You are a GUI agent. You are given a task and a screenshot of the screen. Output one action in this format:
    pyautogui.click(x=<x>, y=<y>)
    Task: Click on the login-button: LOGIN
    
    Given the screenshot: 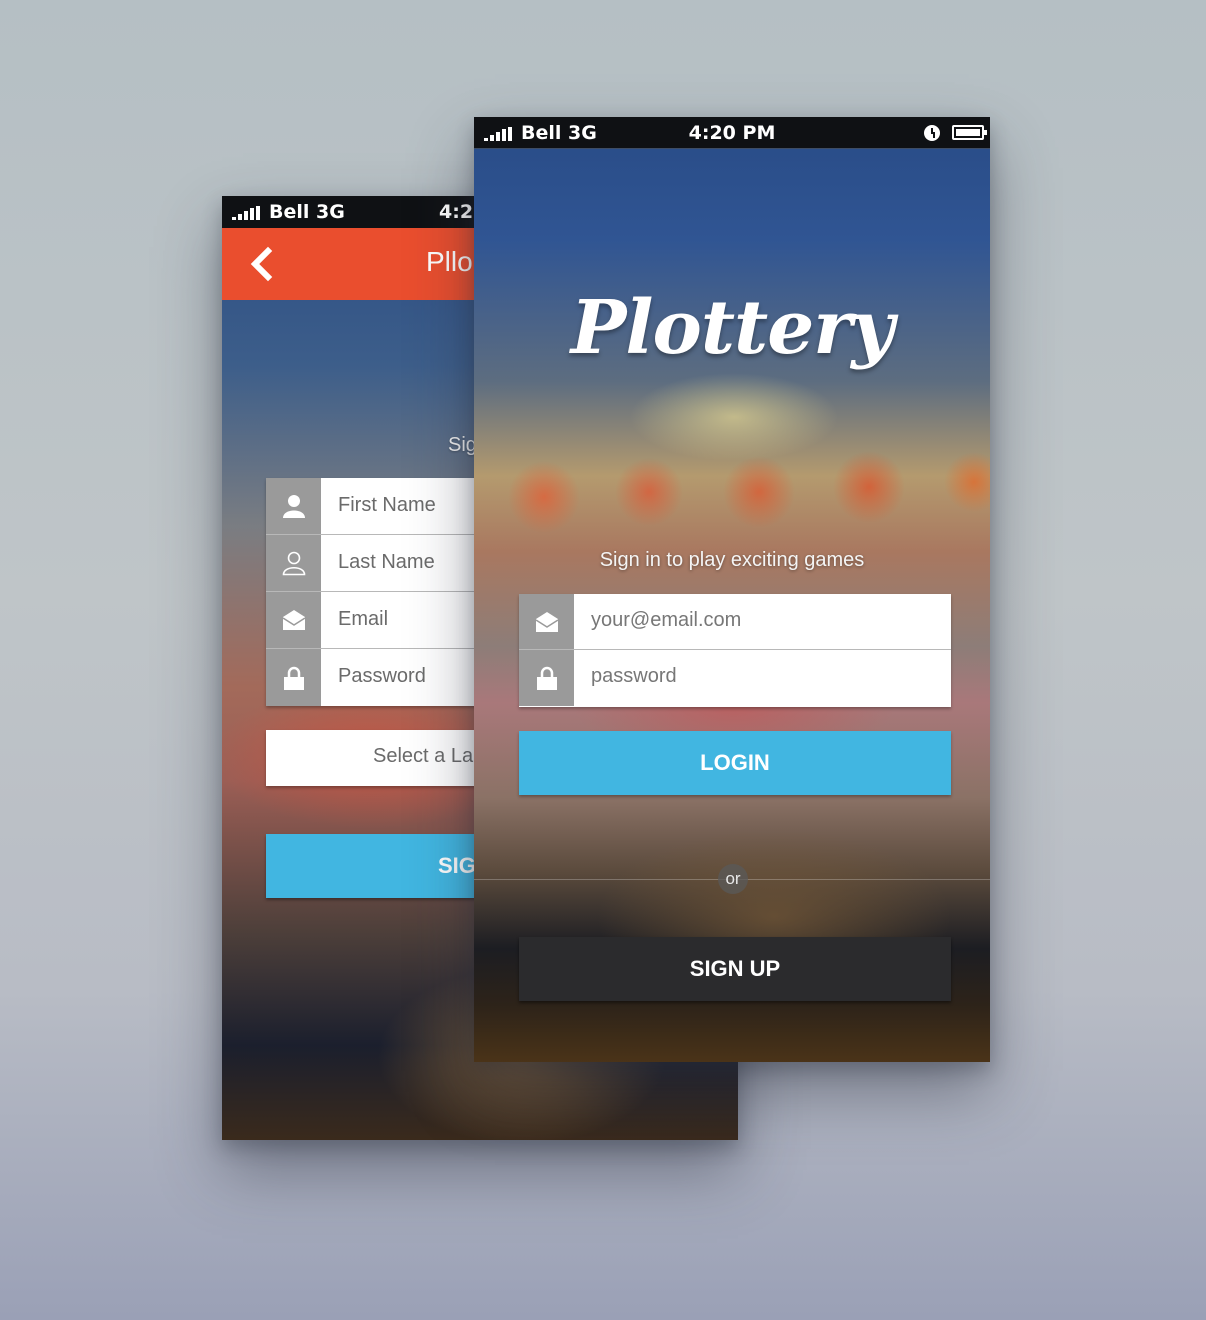 What is the action you would take?
    pyautogui.click(x=735, y=763)
    